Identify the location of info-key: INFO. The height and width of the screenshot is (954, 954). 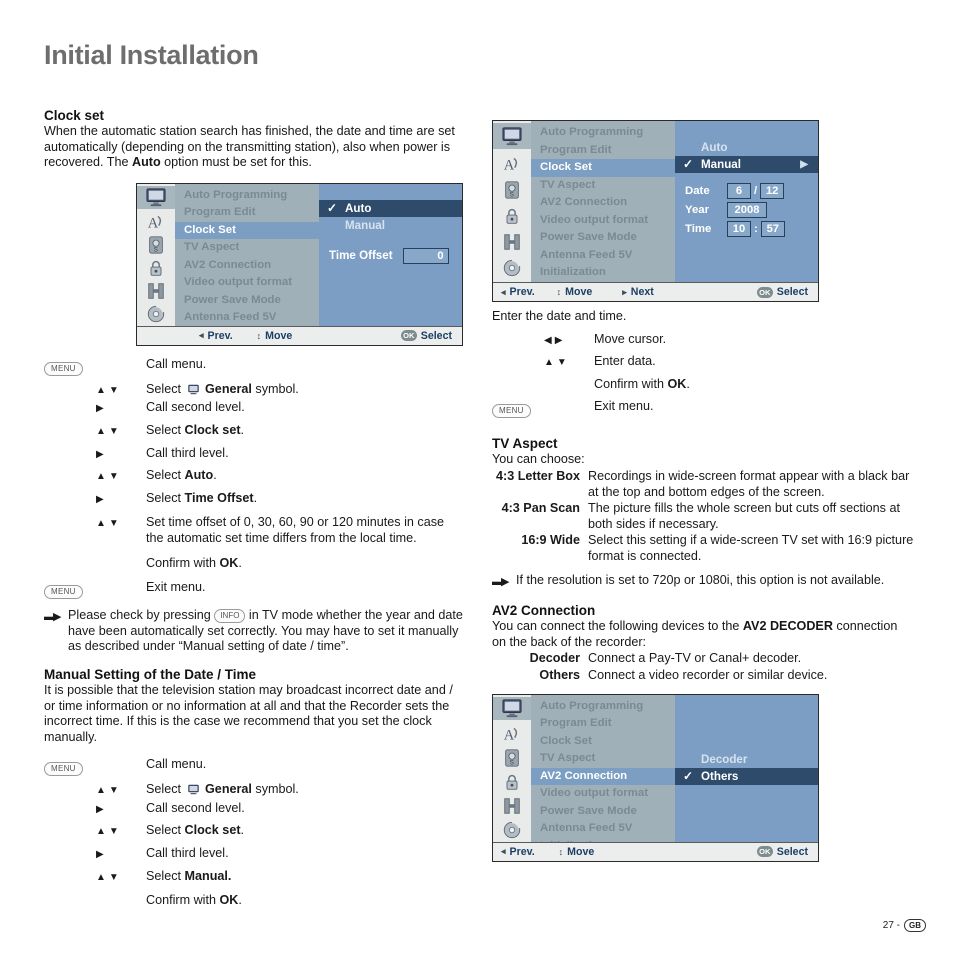
(230, 616).